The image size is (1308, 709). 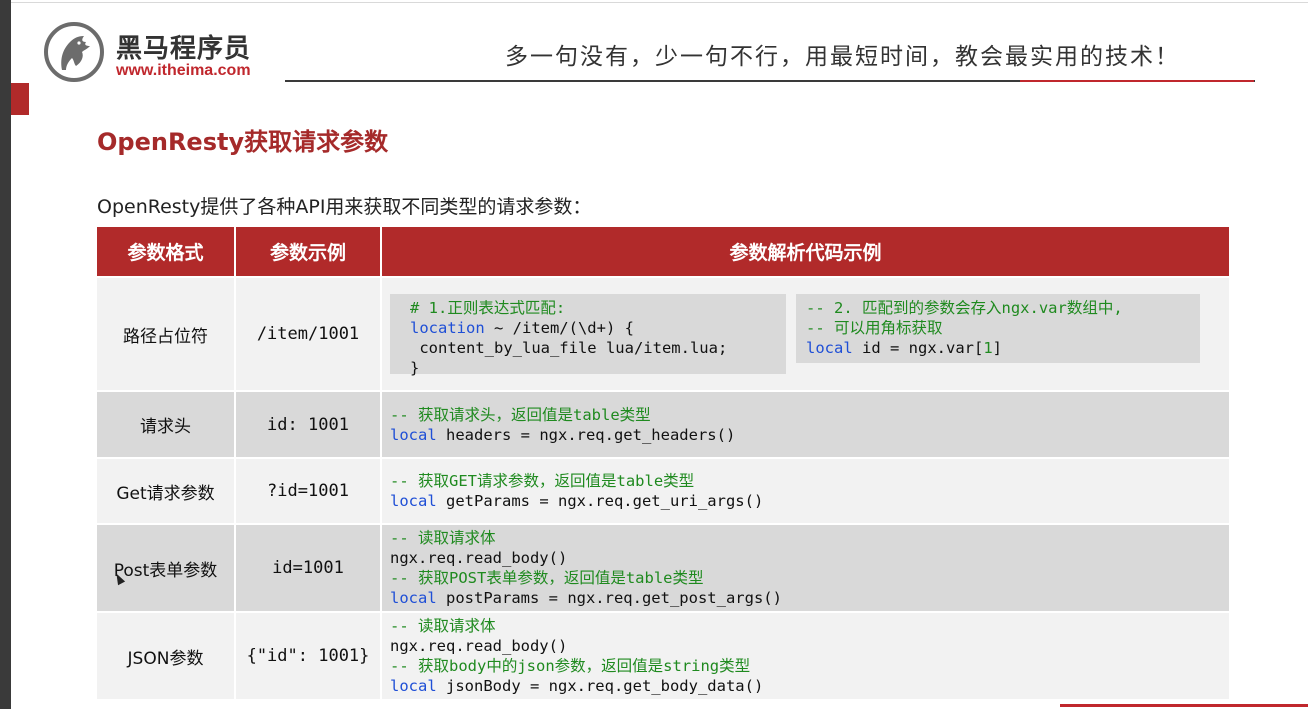 I want to click on code-comment: -- 获取body中的json参数，返回值是string类型, so click(x=570, y=666).